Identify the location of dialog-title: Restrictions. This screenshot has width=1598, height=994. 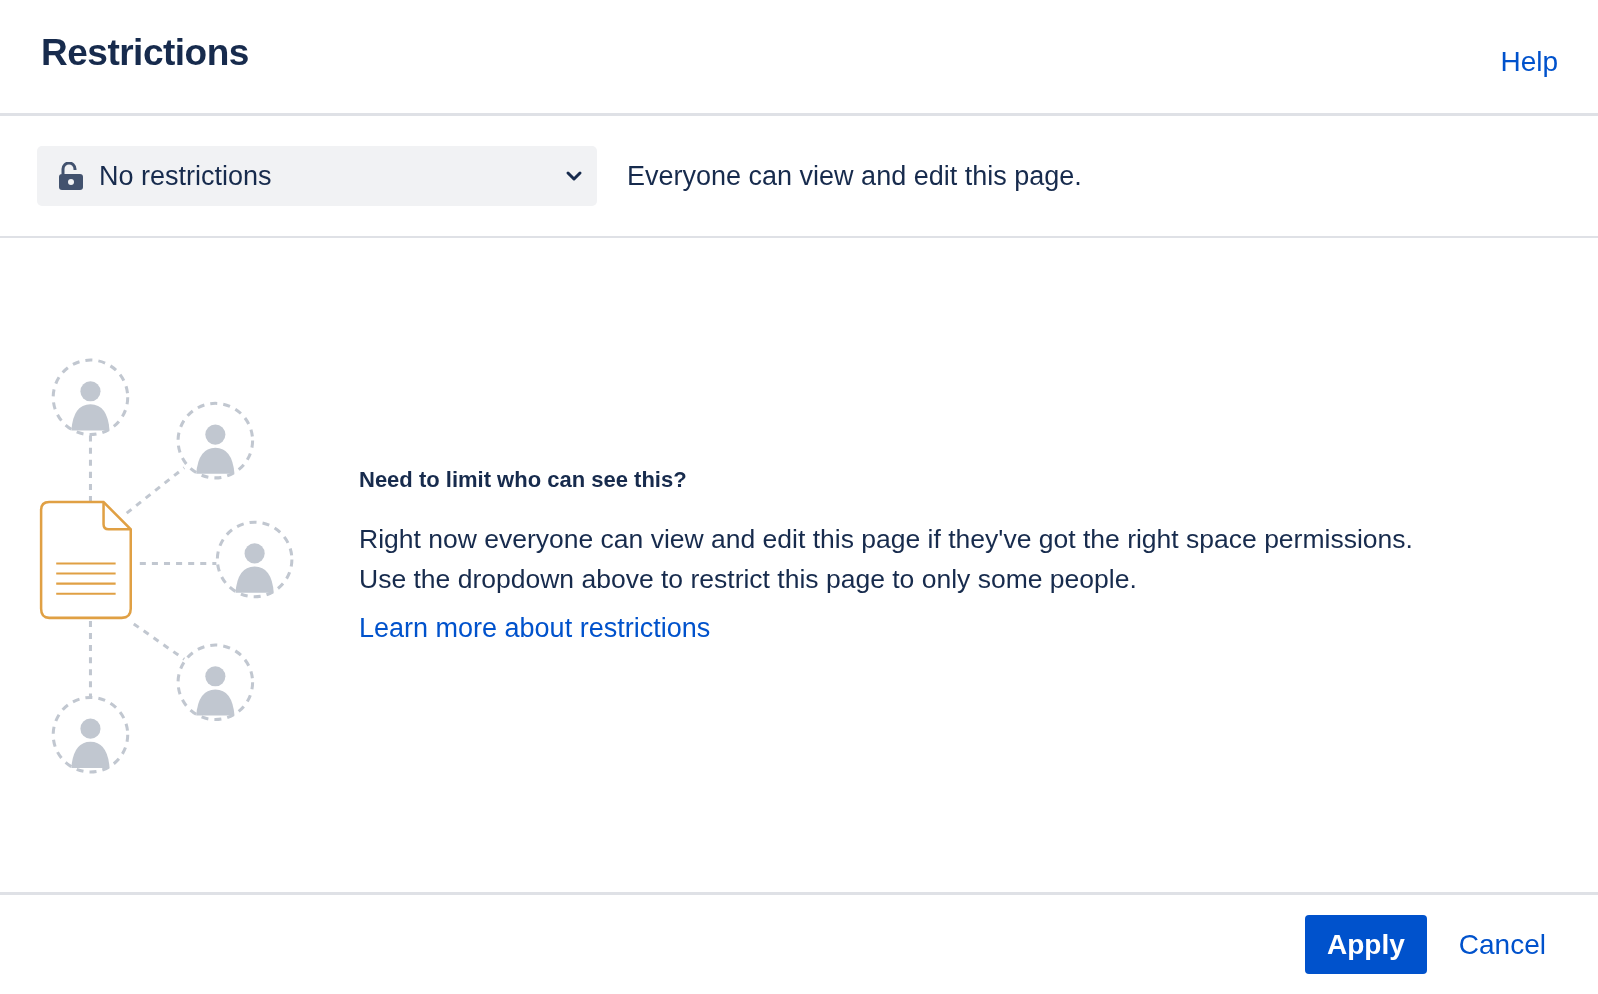
(145, 52).